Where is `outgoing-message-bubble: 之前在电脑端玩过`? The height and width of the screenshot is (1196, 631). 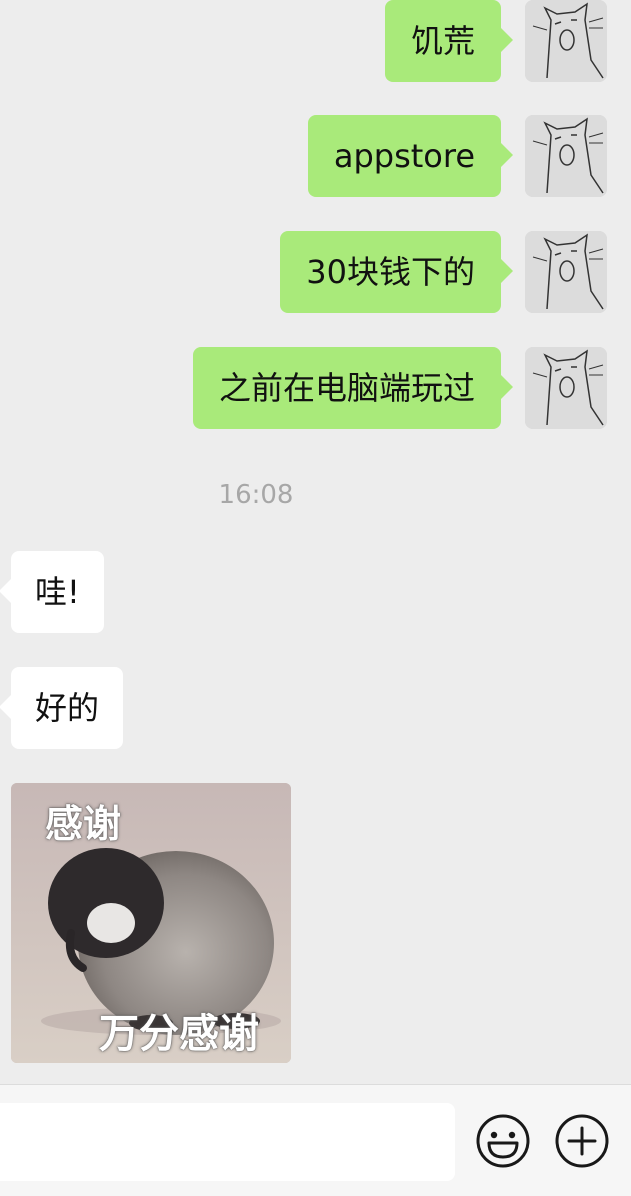 outgoing-message-bubble: 之前在电脑端玩过 is located at coordinates (353, 388).